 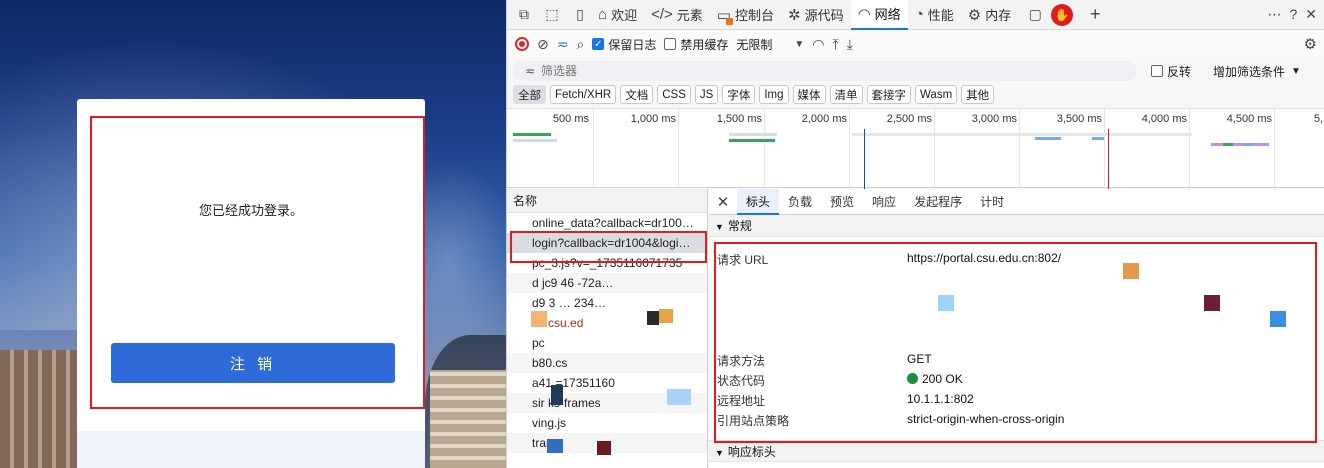 What do you see at coordinates (850, 44) in the screenshot?
I see `export-har-icon: ⤓` at bounding box center [850, 44].